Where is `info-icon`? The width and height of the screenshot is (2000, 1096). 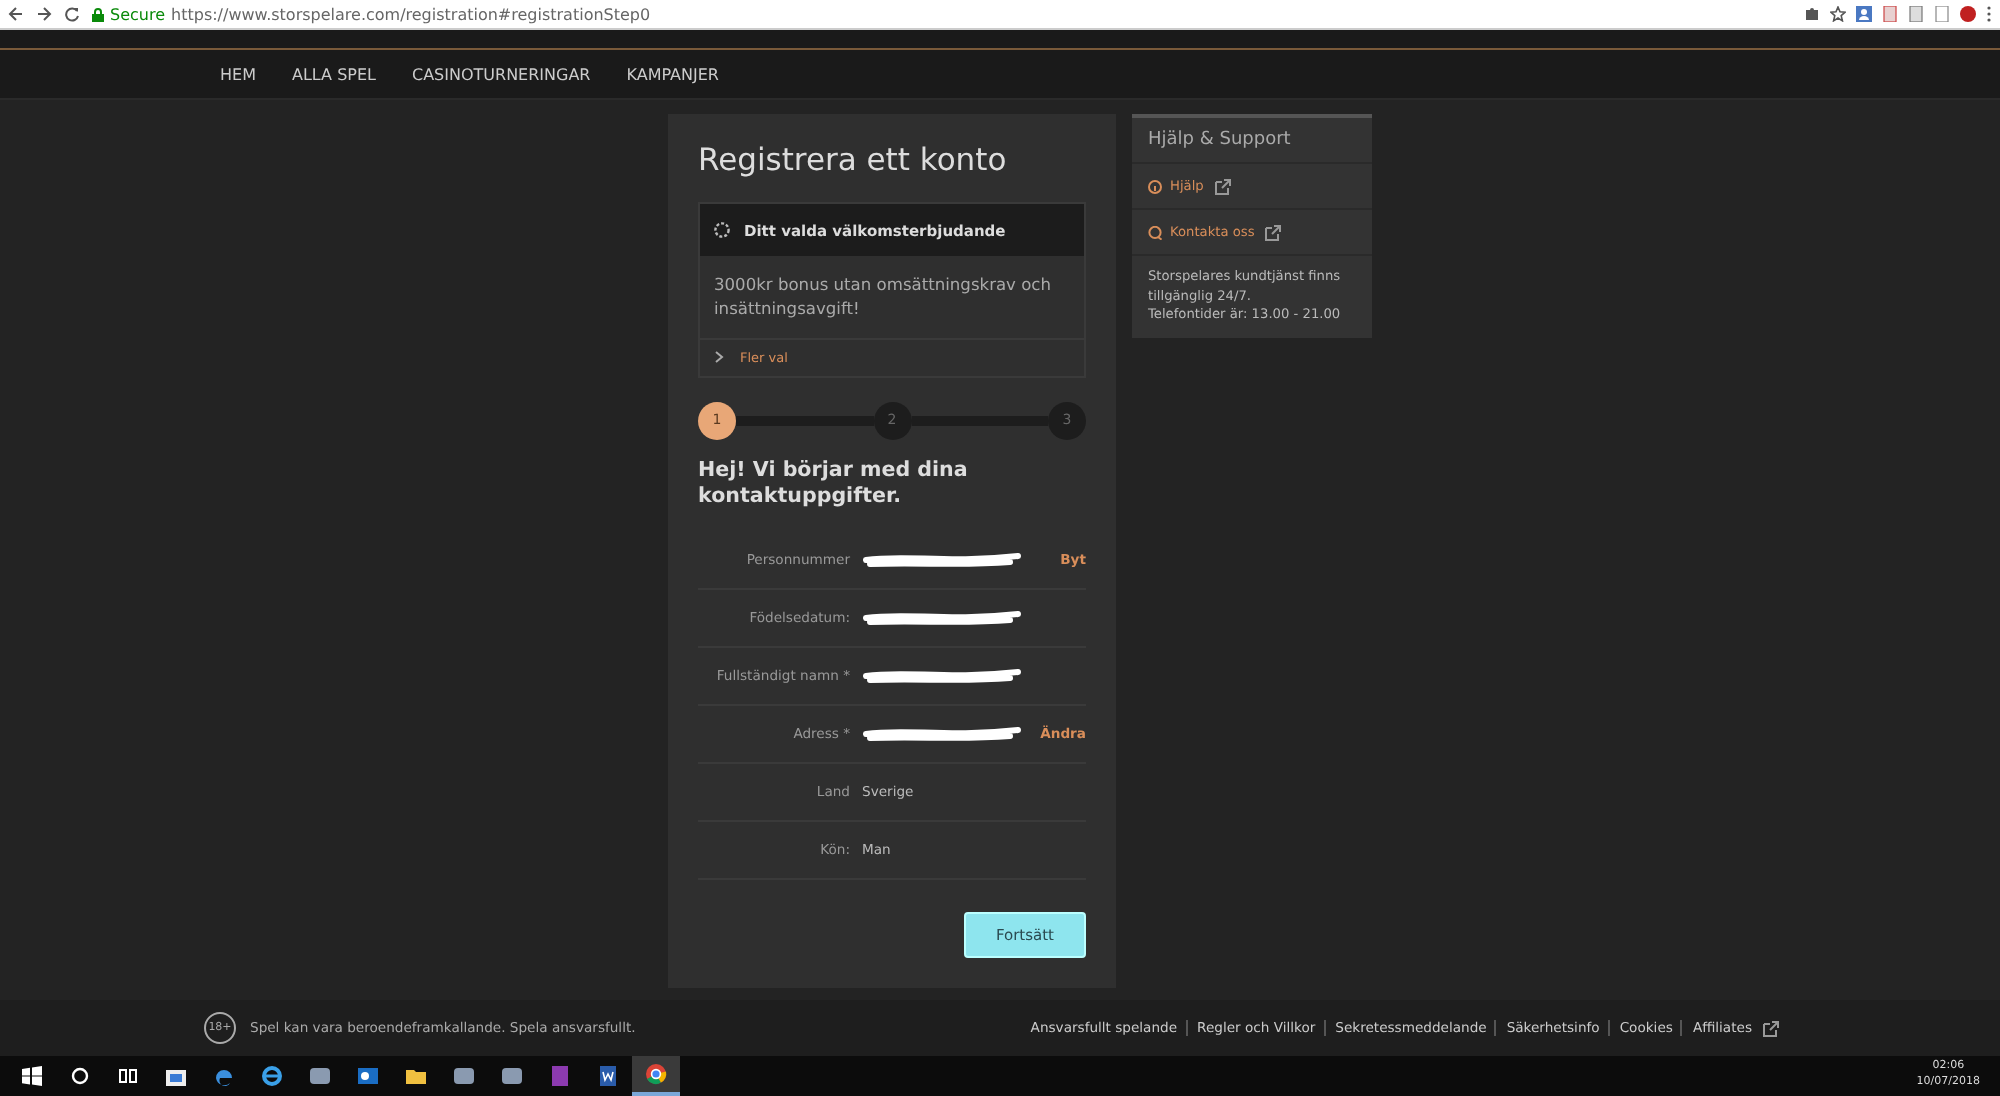
info-icon is located at coordinates (1155, 186).